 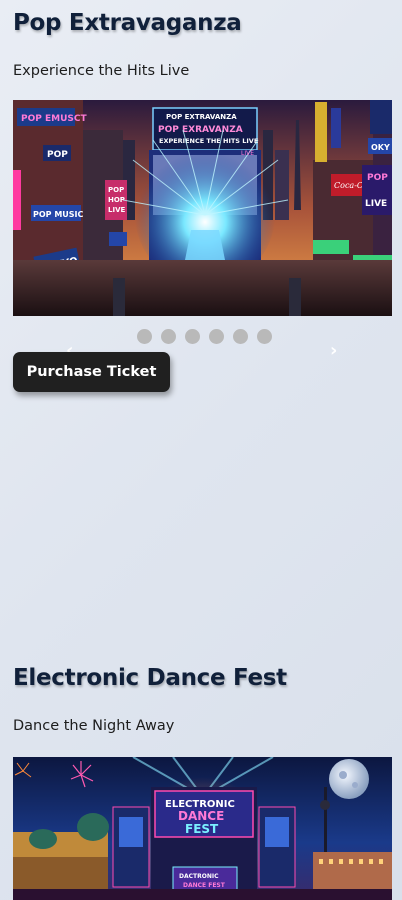 What do you see at coordinates (54, 119) in the screenshot?
I see `svg-text: POP EMUSCT` at bounding box center [54, 119].